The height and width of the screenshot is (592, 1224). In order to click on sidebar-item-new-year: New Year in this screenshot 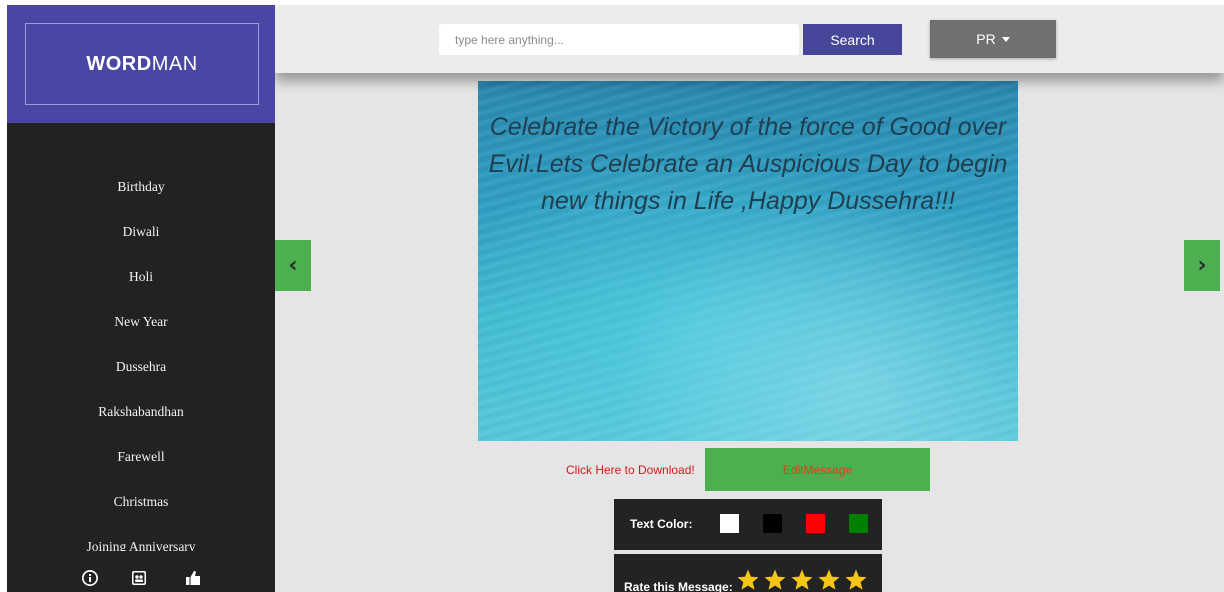, I will do `click(141, 328)`.